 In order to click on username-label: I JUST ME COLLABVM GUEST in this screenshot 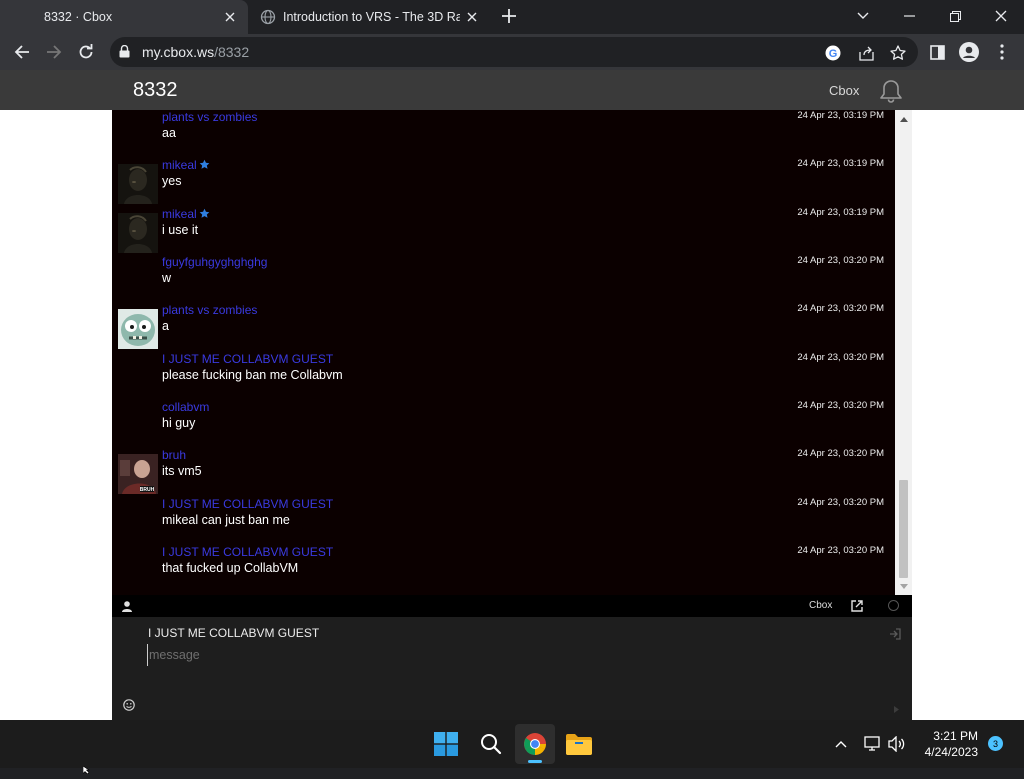, I will do `click(233, 633)`.